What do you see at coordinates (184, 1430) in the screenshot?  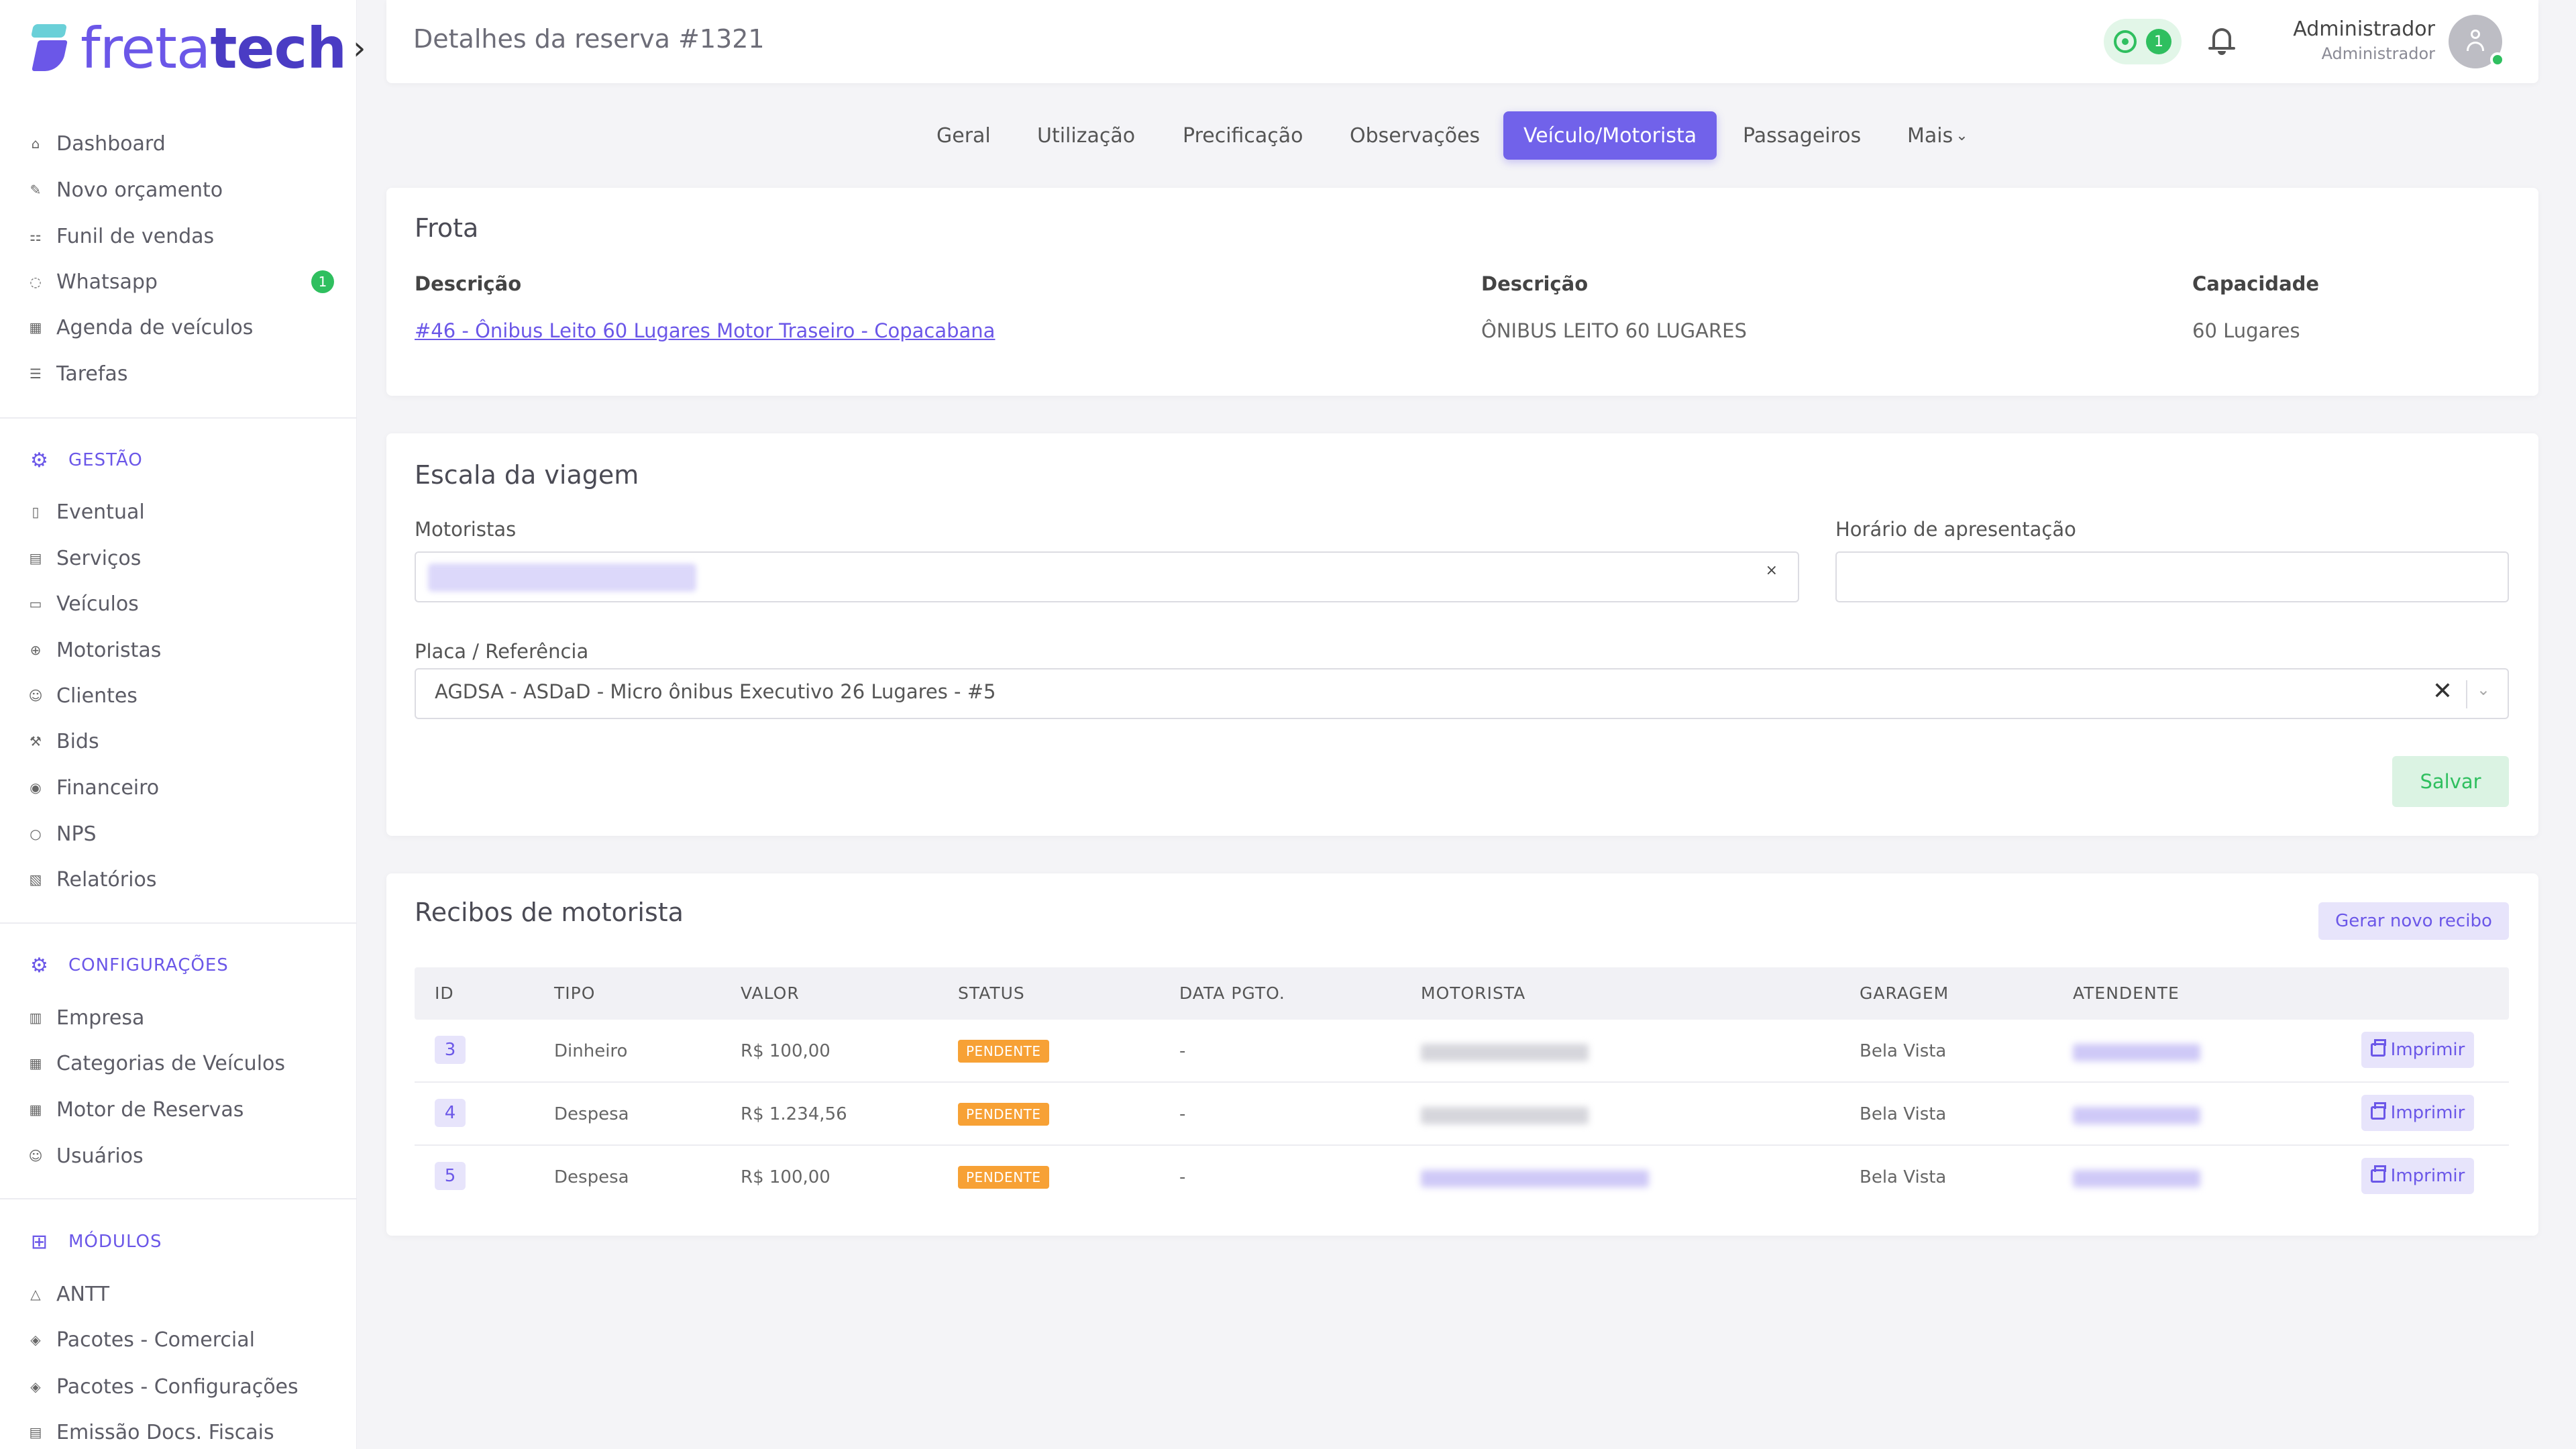 I see `sidebar-item-emissao-docs-fiscais: ▤ Emissão Docs. Fiscais` at bounding box center [184, 1430].